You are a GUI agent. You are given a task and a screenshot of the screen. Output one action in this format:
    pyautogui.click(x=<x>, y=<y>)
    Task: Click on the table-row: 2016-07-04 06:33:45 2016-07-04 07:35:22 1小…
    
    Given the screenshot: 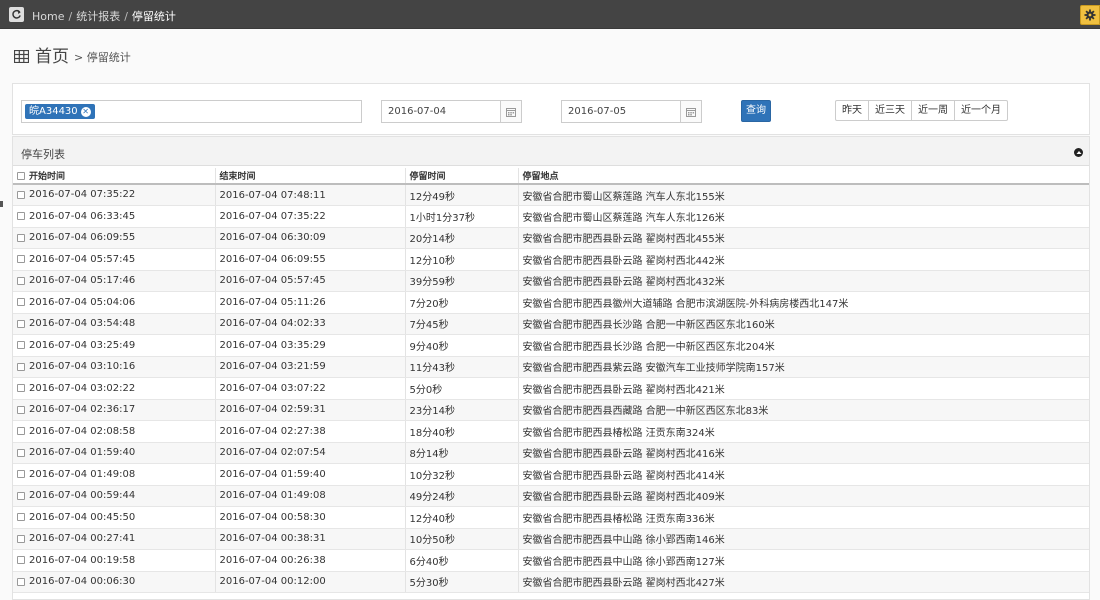 What is the action you would take?
    pyautogui.click(x=551, y=216)
    